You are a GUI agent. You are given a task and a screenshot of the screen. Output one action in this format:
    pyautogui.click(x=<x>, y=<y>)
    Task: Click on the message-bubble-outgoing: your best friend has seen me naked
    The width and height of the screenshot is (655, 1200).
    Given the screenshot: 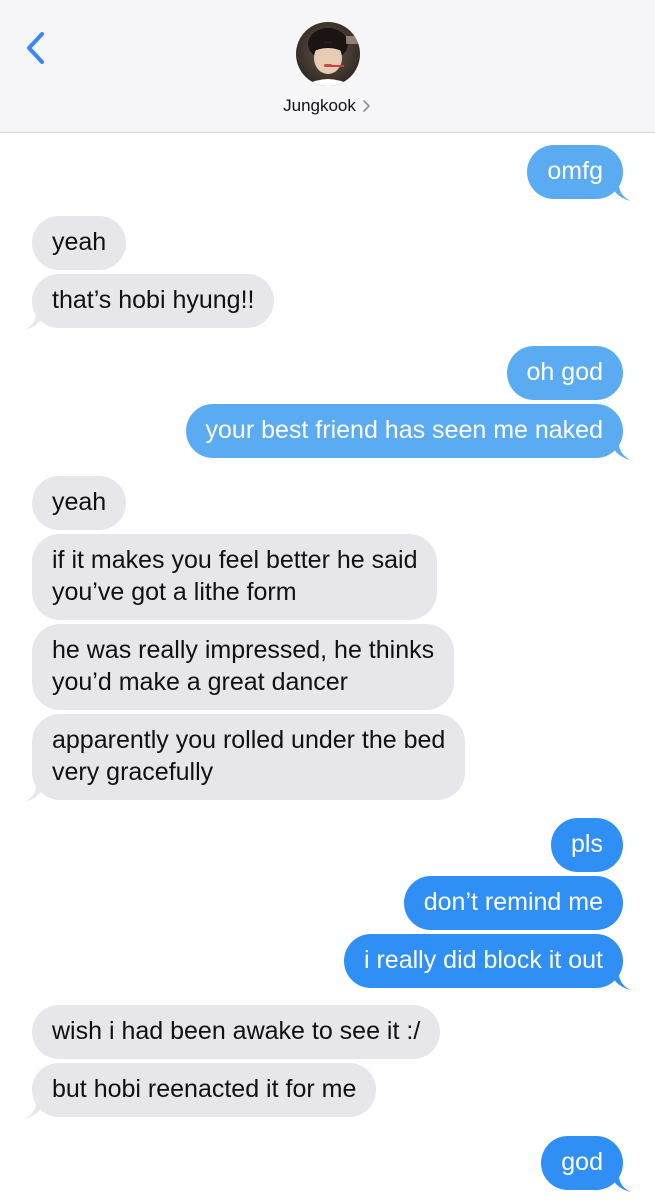 What is the action you would take?
    pyautogui.click(x=408, y=432)
    